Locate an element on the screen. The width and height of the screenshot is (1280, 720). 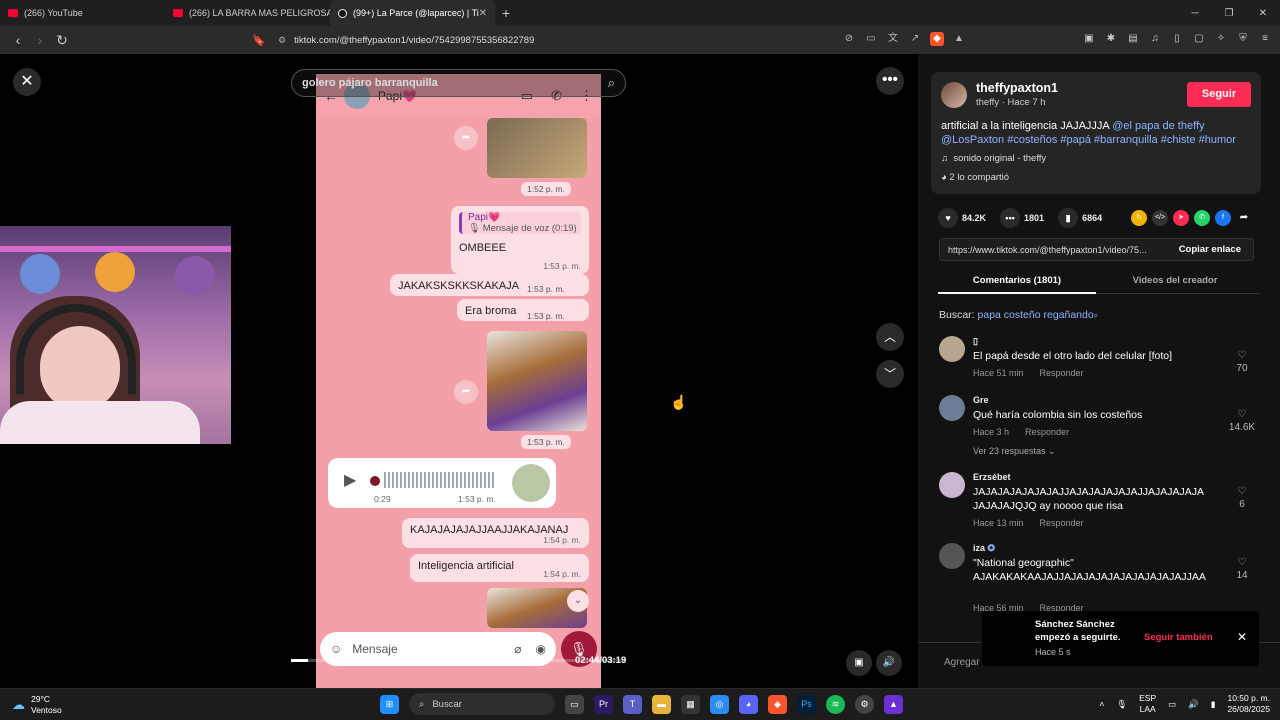
tab-youtube-video: (266) LA BARRA MAS PELIGROSA DE is located at coordinates (247, 13).